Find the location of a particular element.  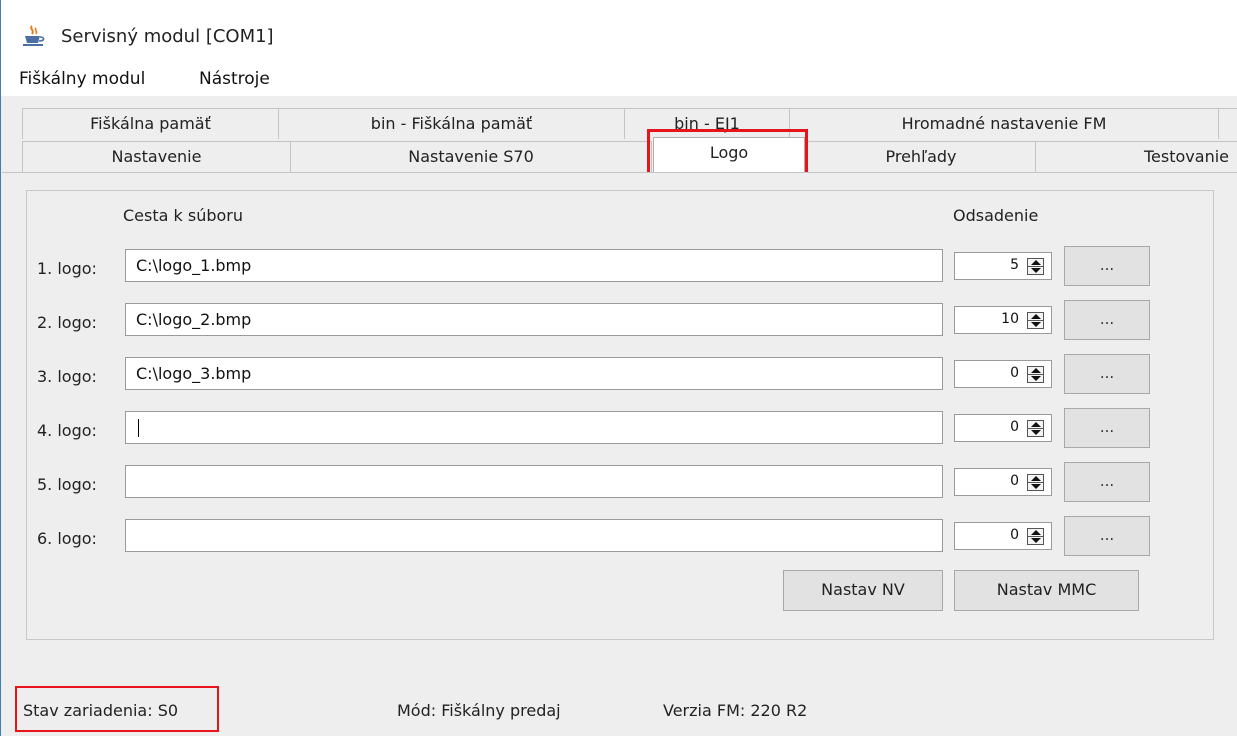

tab-prehlady: Prehľady is located at coordinates (921, 156).